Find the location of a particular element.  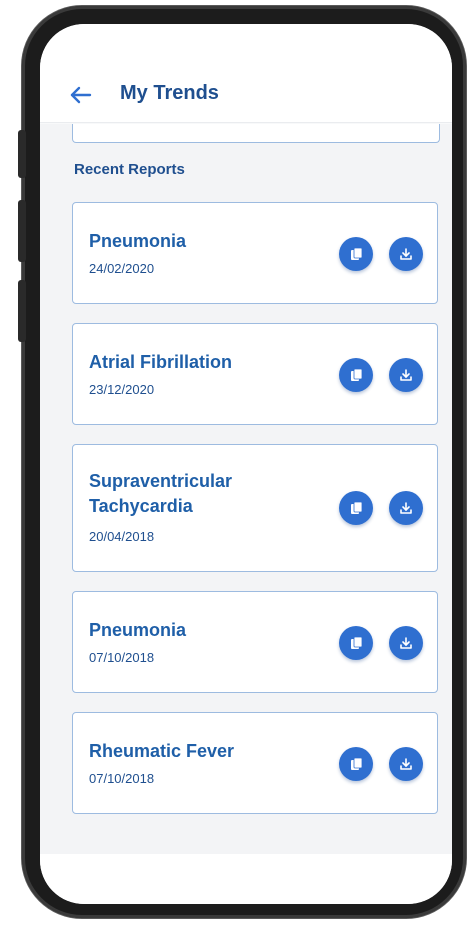

app-header: My Trends is located at coordinates (246, 74).